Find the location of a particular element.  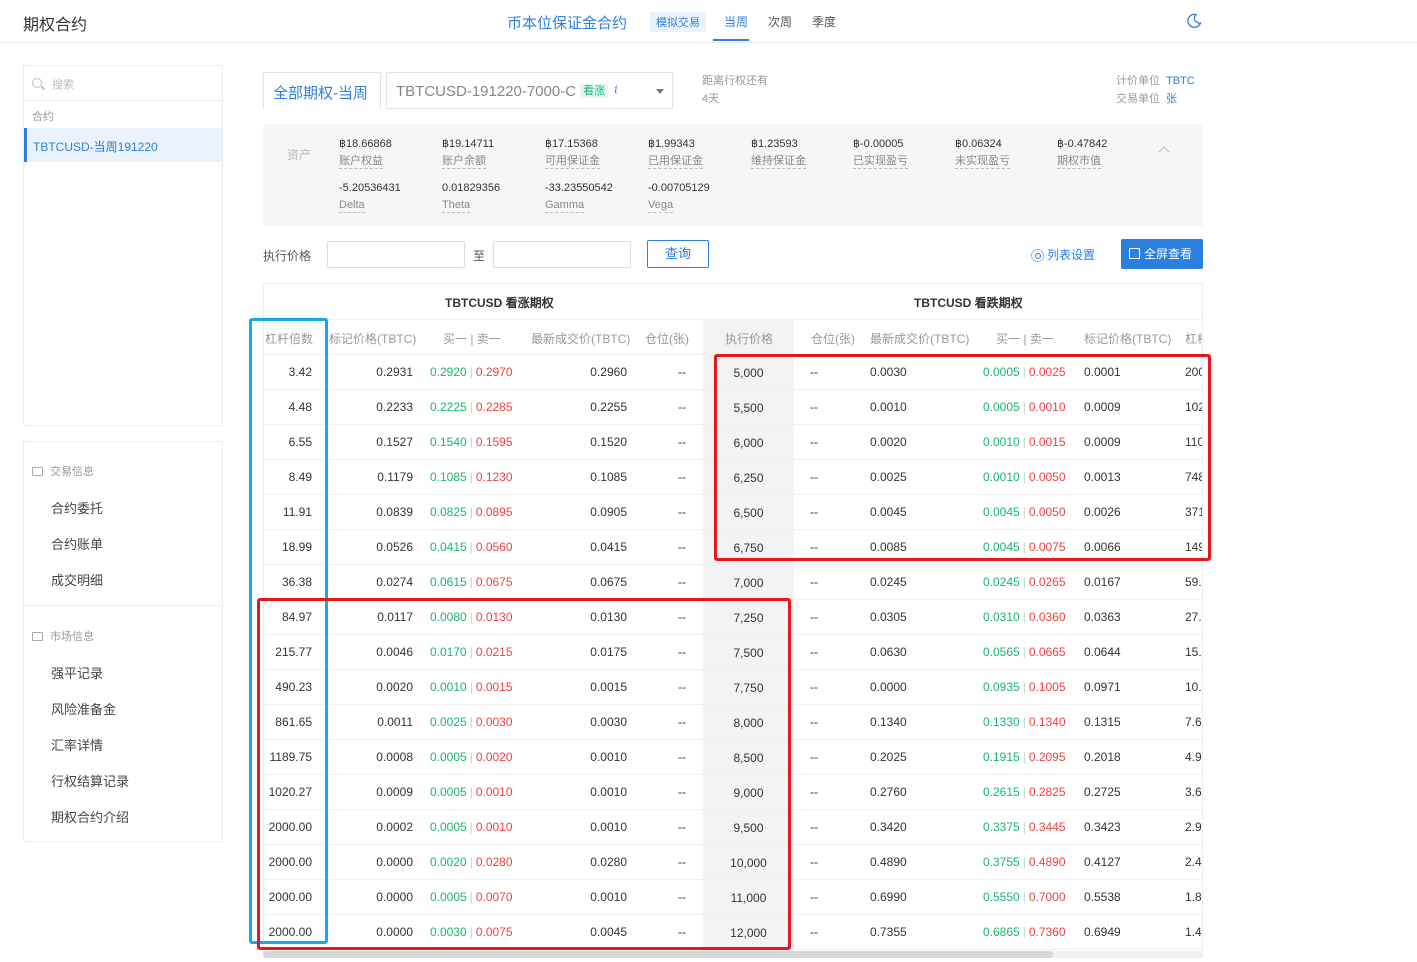

tab-this-week: 当周 is located at coordinates (736, 21).